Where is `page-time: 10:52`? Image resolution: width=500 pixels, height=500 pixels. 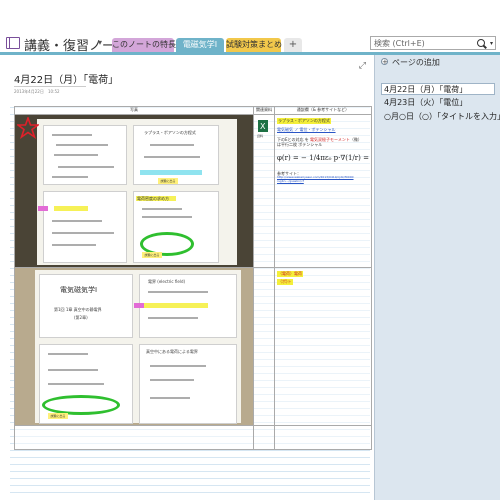
page-time: 10:52 is located at coordinates (54, 91).